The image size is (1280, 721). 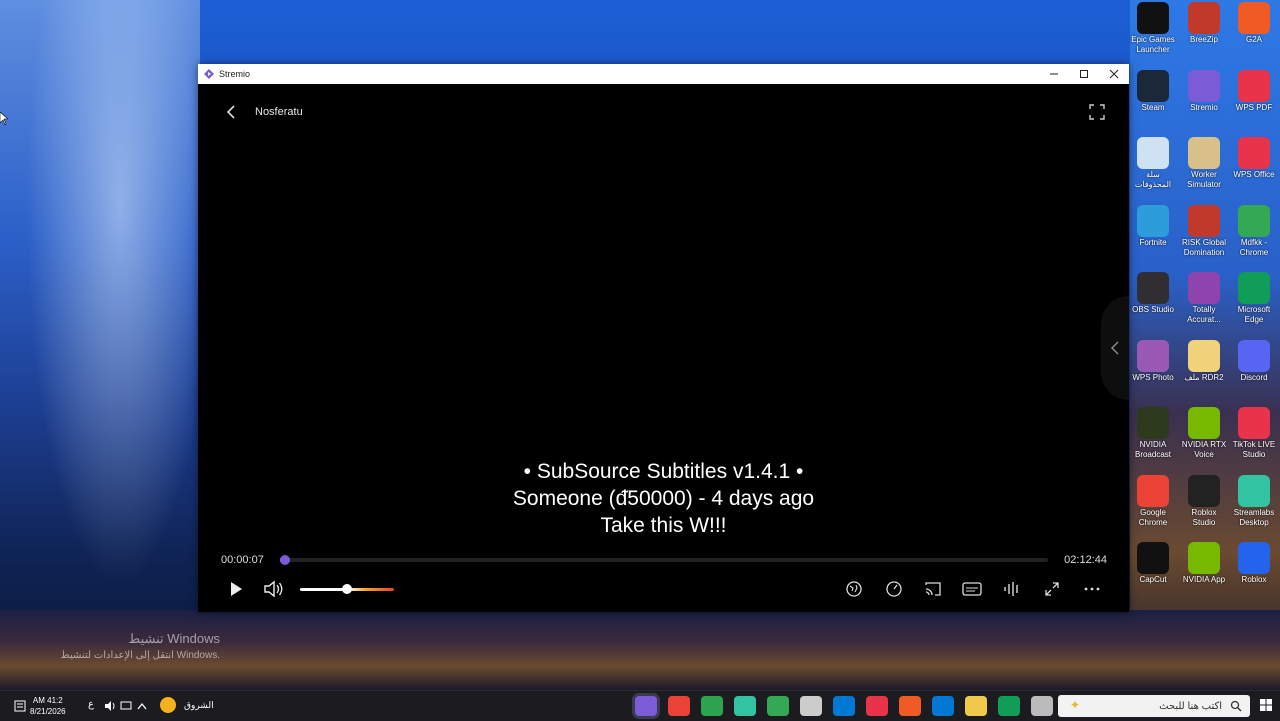 I want to click on desktop-icon: سلة المحذوفات, so click(x=1153, y=163).